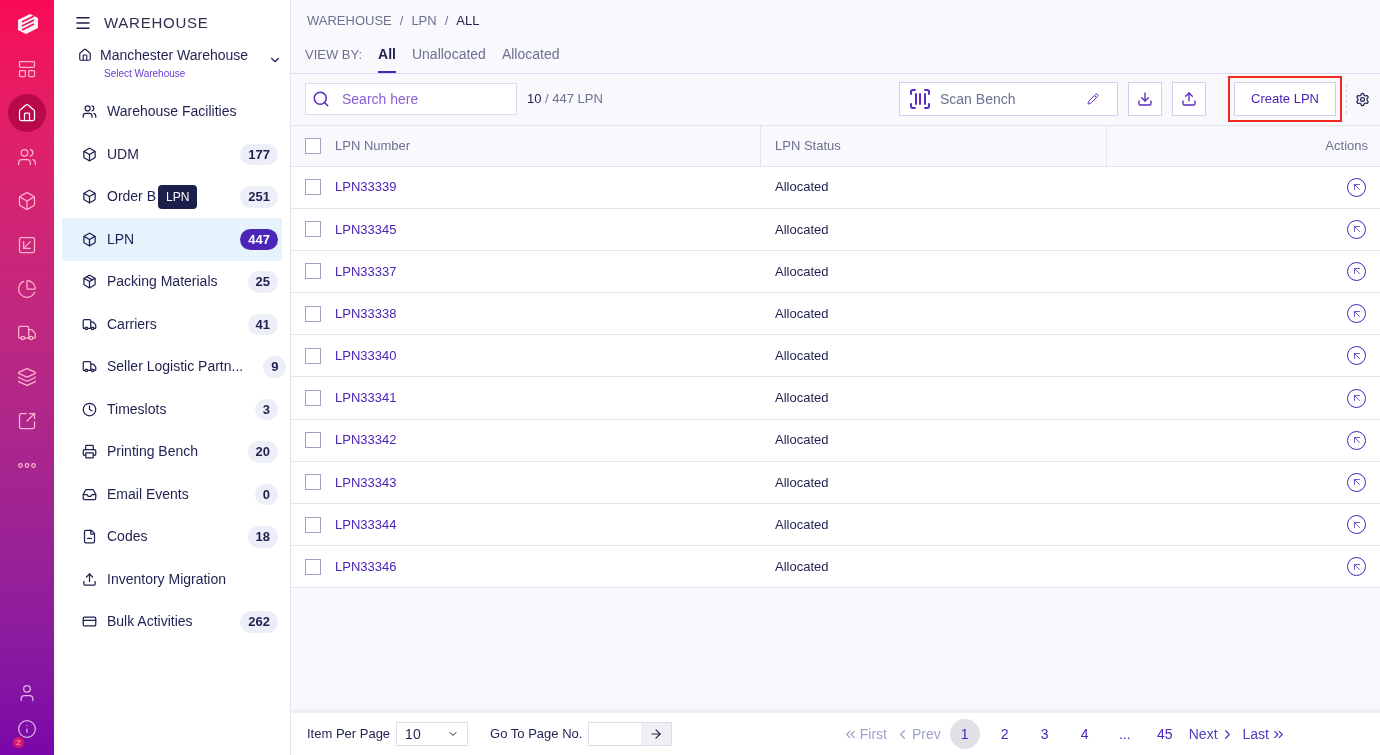 The image size is (1380, 755). Describe the element at coordinates (417, 99) in the screenshot. I see `search-input: Search here` at that location.